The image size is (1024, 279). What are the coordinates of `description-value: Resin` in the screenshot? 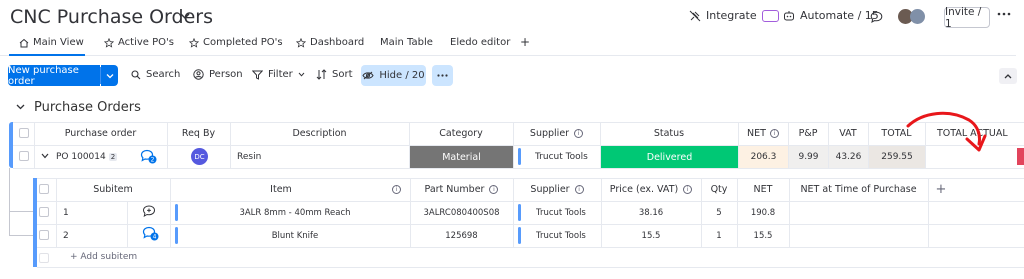 It's located at (249, 156).